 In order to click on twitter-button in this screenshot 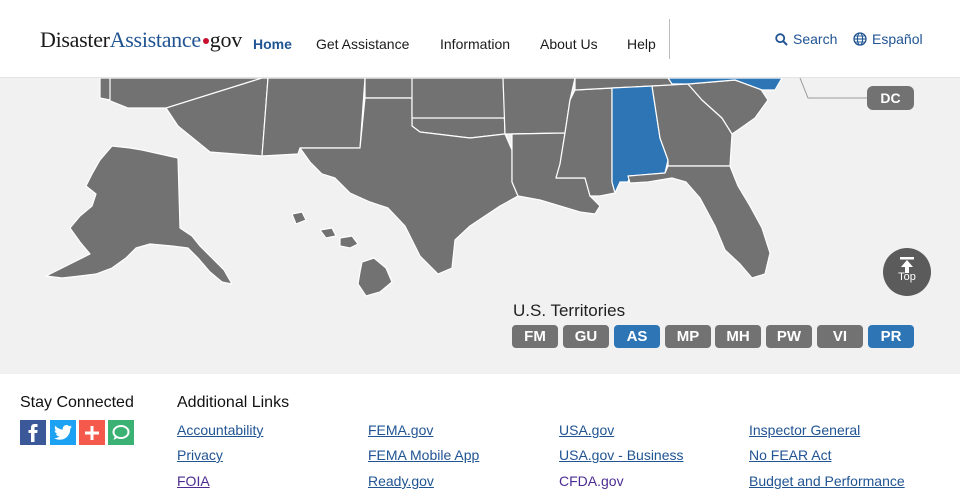, I will do `click(63, 432)`.